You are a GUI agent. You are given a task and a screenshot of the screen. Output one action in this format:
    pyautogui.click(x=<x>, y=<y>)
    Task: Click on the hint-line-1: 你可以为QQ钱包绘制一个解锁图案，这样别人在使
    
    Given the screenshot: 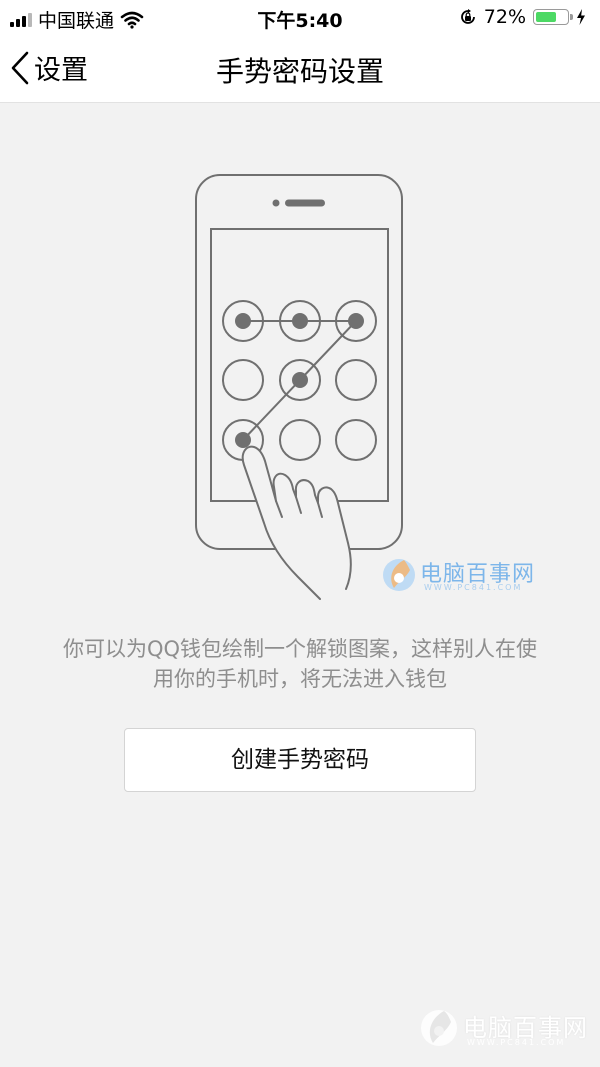 What is the action you would take?
    pyautogui.click(x=300, y=649)
    